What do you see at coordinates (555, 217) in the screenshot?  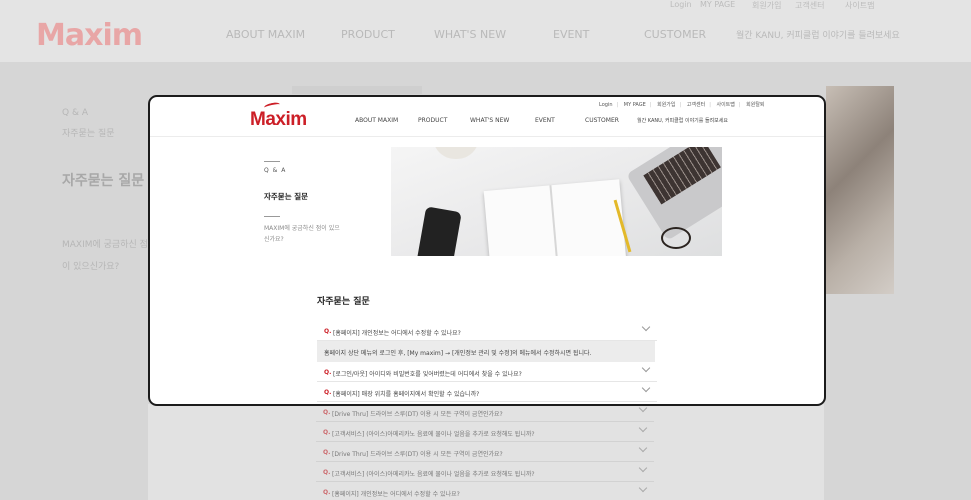 I see `notebook-graphic` at bounding box center [555, 217].